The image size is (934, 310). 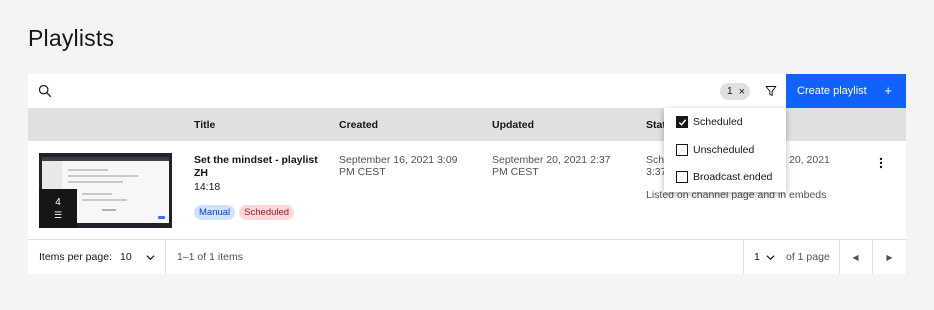 What do you see at coordinates (204, 125) in the screenshot?
I see `header-title: Title` at bounding box center [204, 125].